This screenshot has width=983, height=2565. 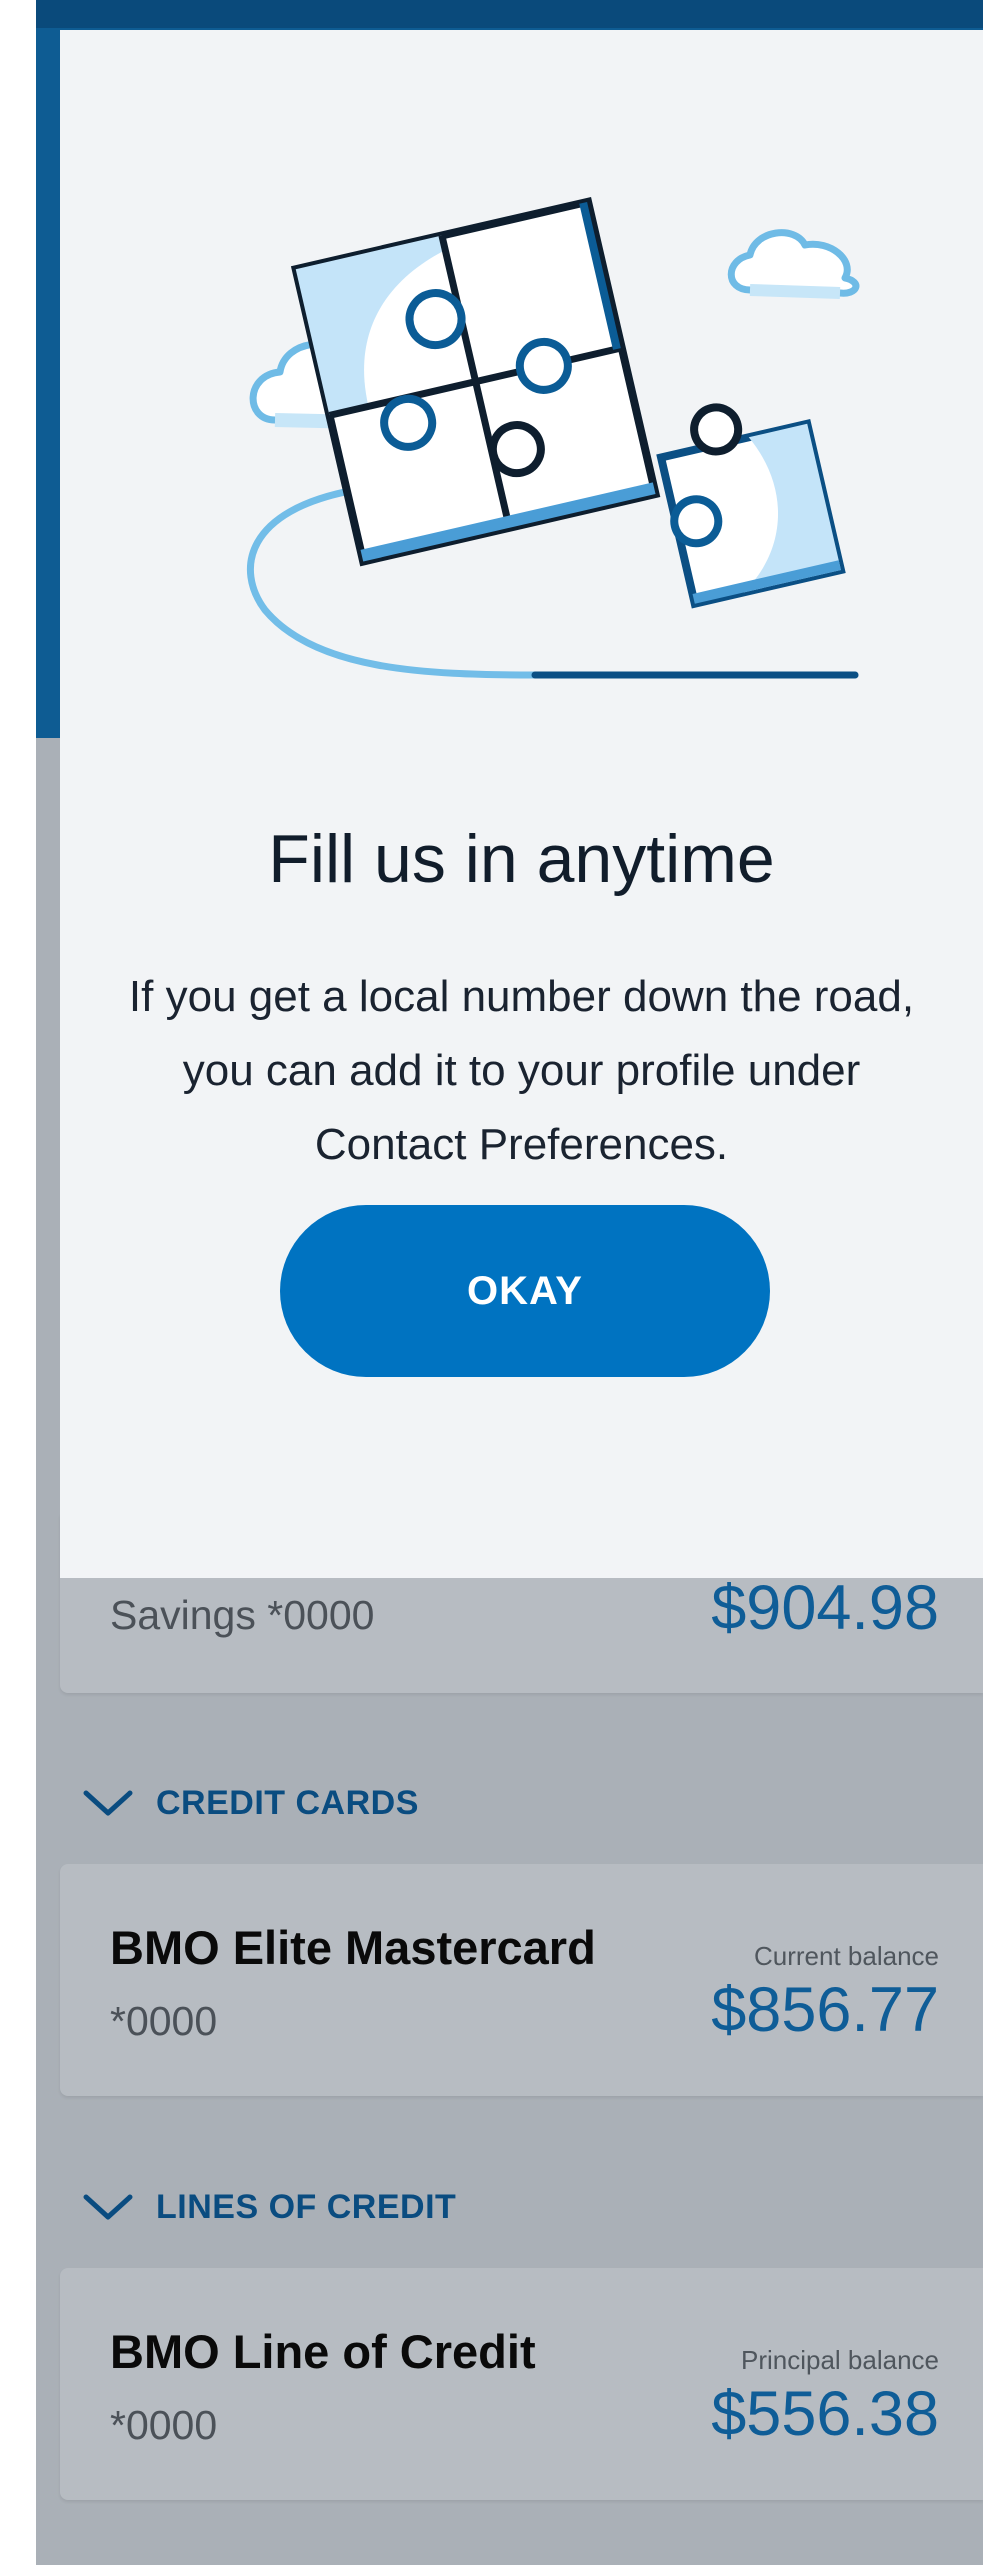 What do you see at coordinates (553, 437) in the screenshot?
I see `puzzle-pieces-illustration` at bounding box center [553, 437].